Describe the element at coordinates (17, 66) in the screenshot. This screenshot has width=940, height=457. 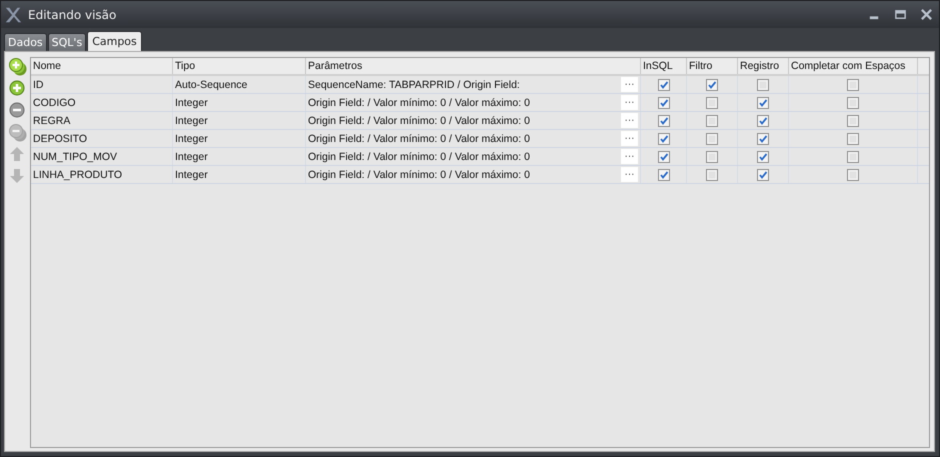
I see `plus-stack-icon` at that location.